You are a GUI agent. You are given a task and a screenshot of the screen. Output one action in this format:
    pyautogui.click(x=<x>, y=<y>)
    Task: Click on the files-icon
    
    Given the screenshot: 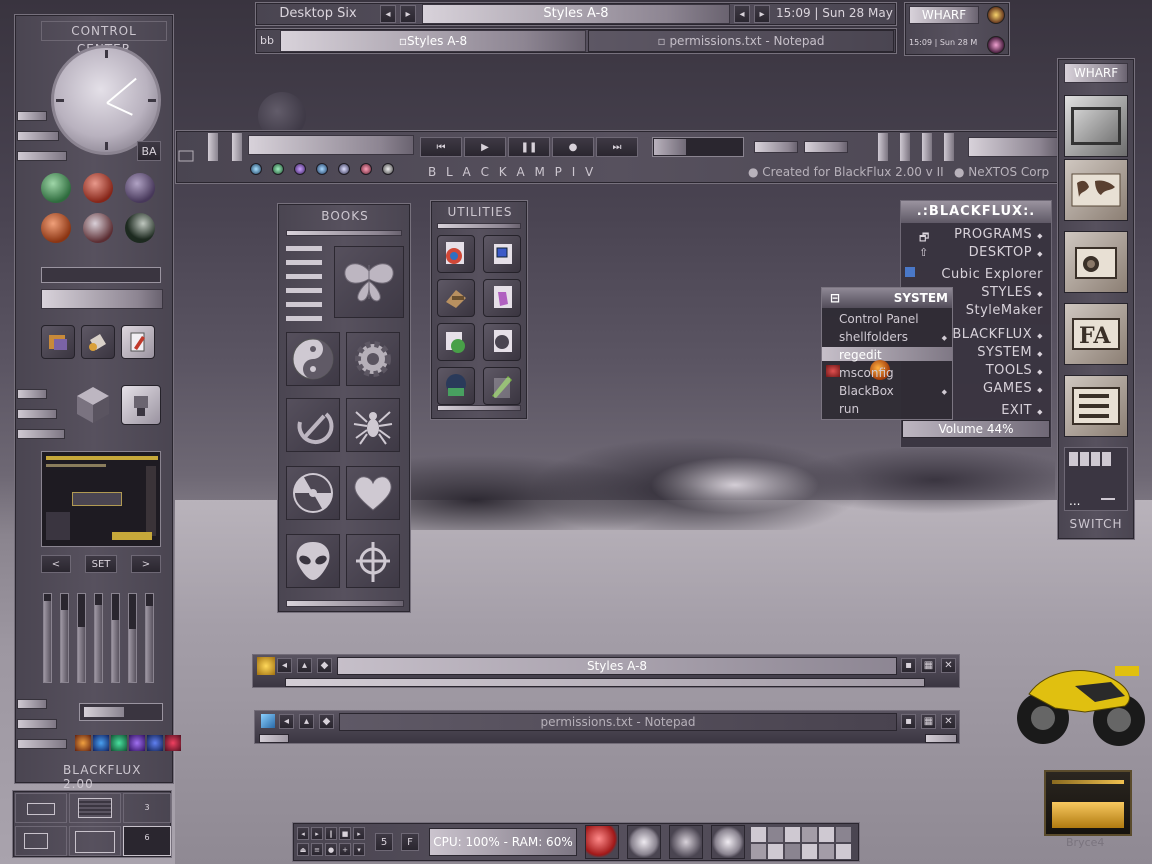 What is the action you would take?
    pyautogui.click(x=58, y=342)
    